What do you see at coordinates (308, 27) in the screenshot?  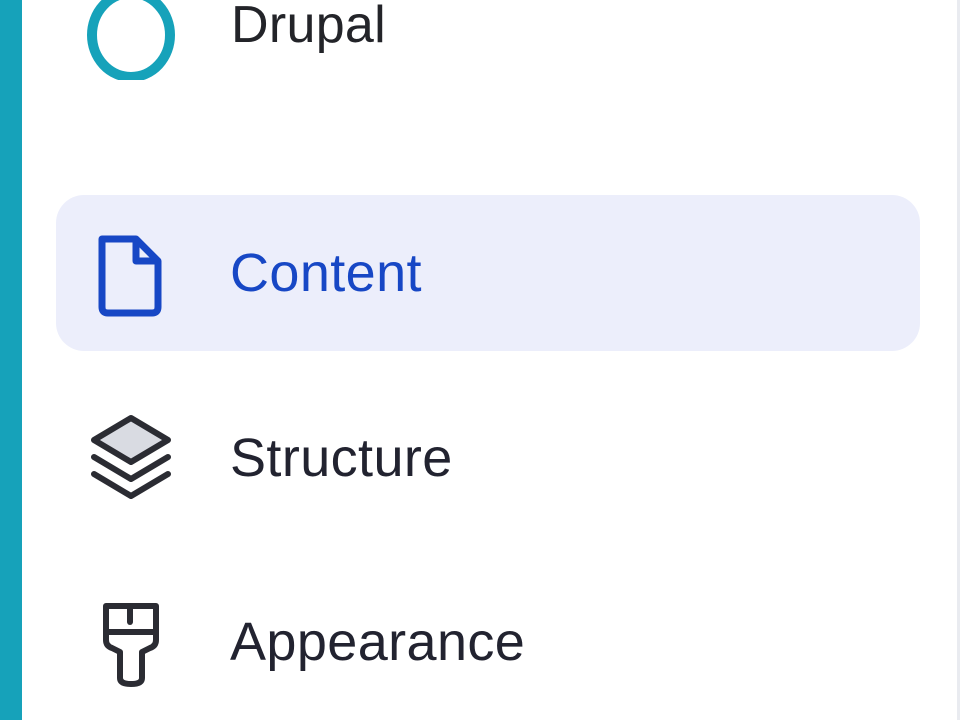 I see `brand-name: Drupal` at bounding box center [308, 27].